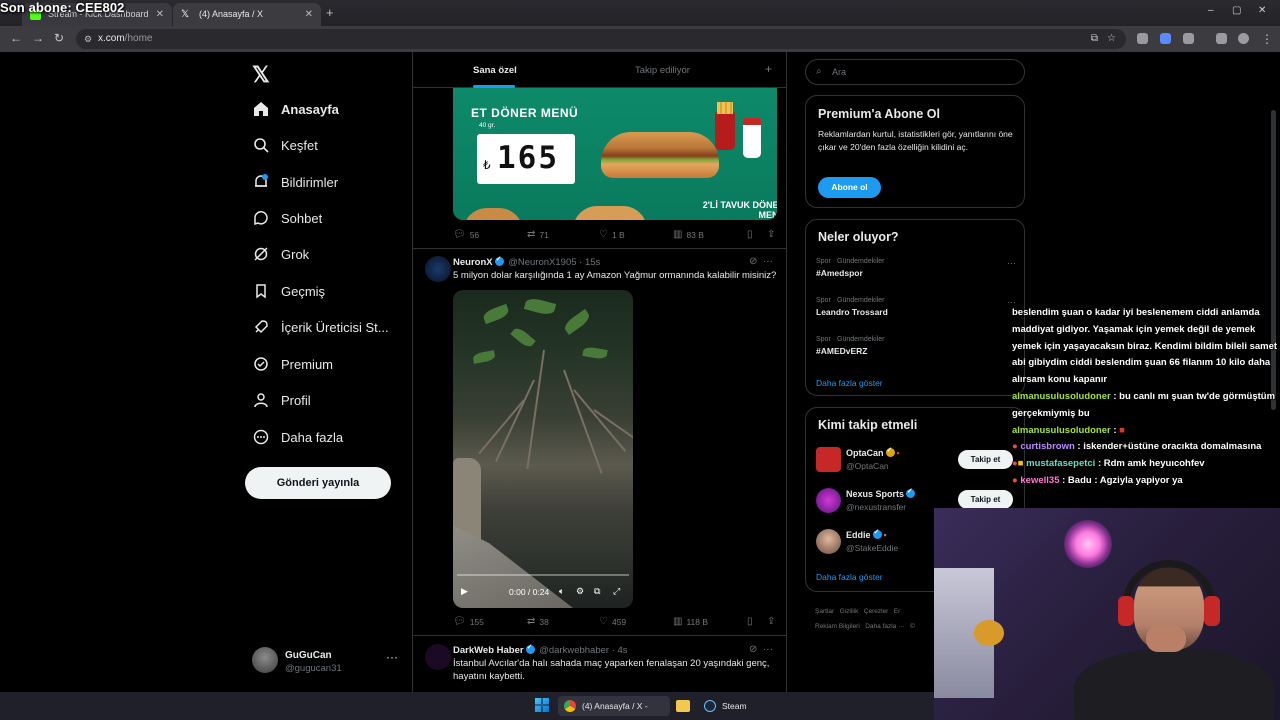 This screenshot has width=1280, height=720. What do you see at coordinates (697, 621) in the screenshot?
I see `view-count: 118 B` at bounding box center [697, 621].